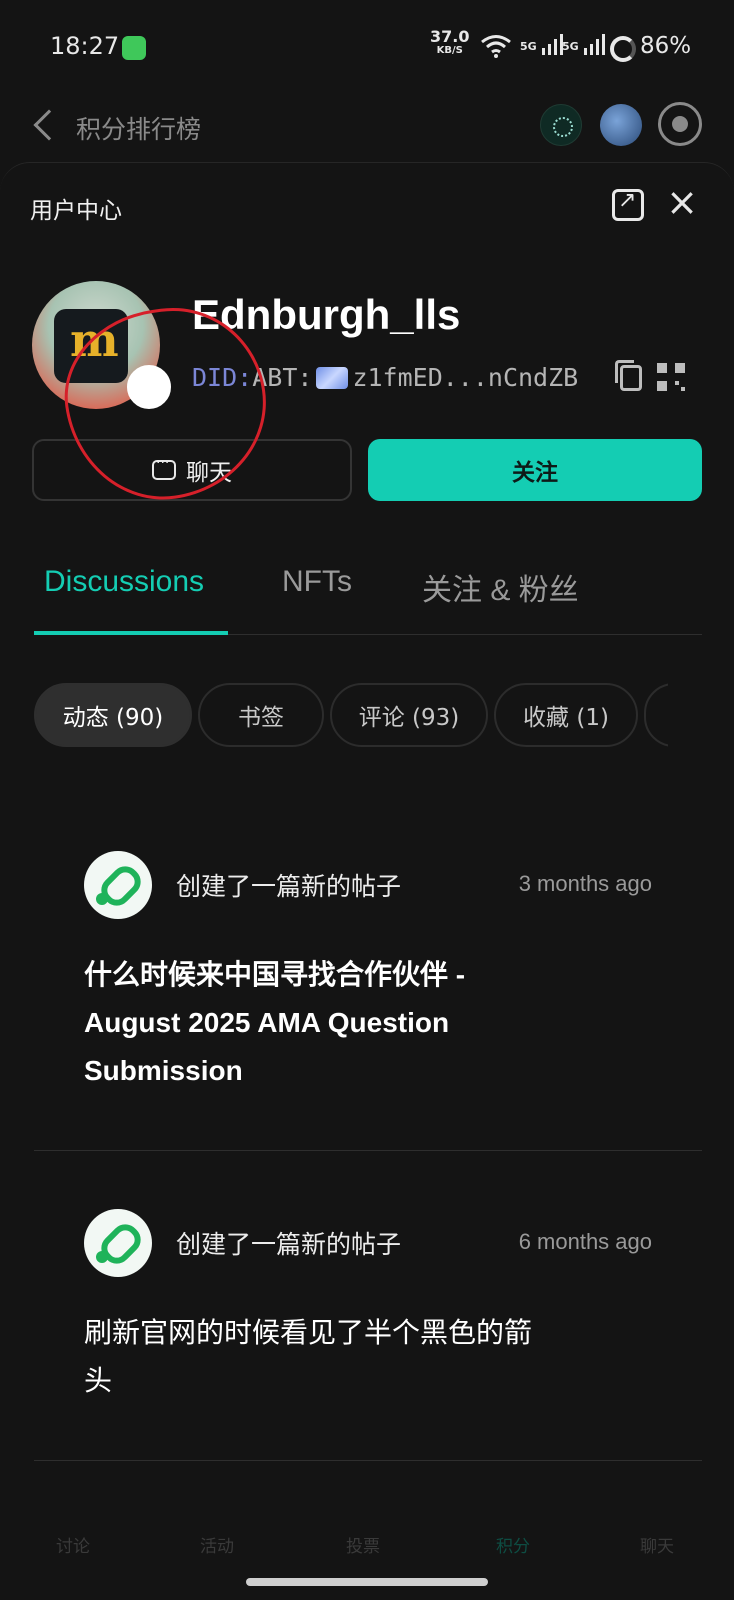 Image resolution: width=734 pixels, height=1600 pixels. Describe the element at coordinates (222, 377) in the screenshot. I see `did-prefix: DID:` at that location.